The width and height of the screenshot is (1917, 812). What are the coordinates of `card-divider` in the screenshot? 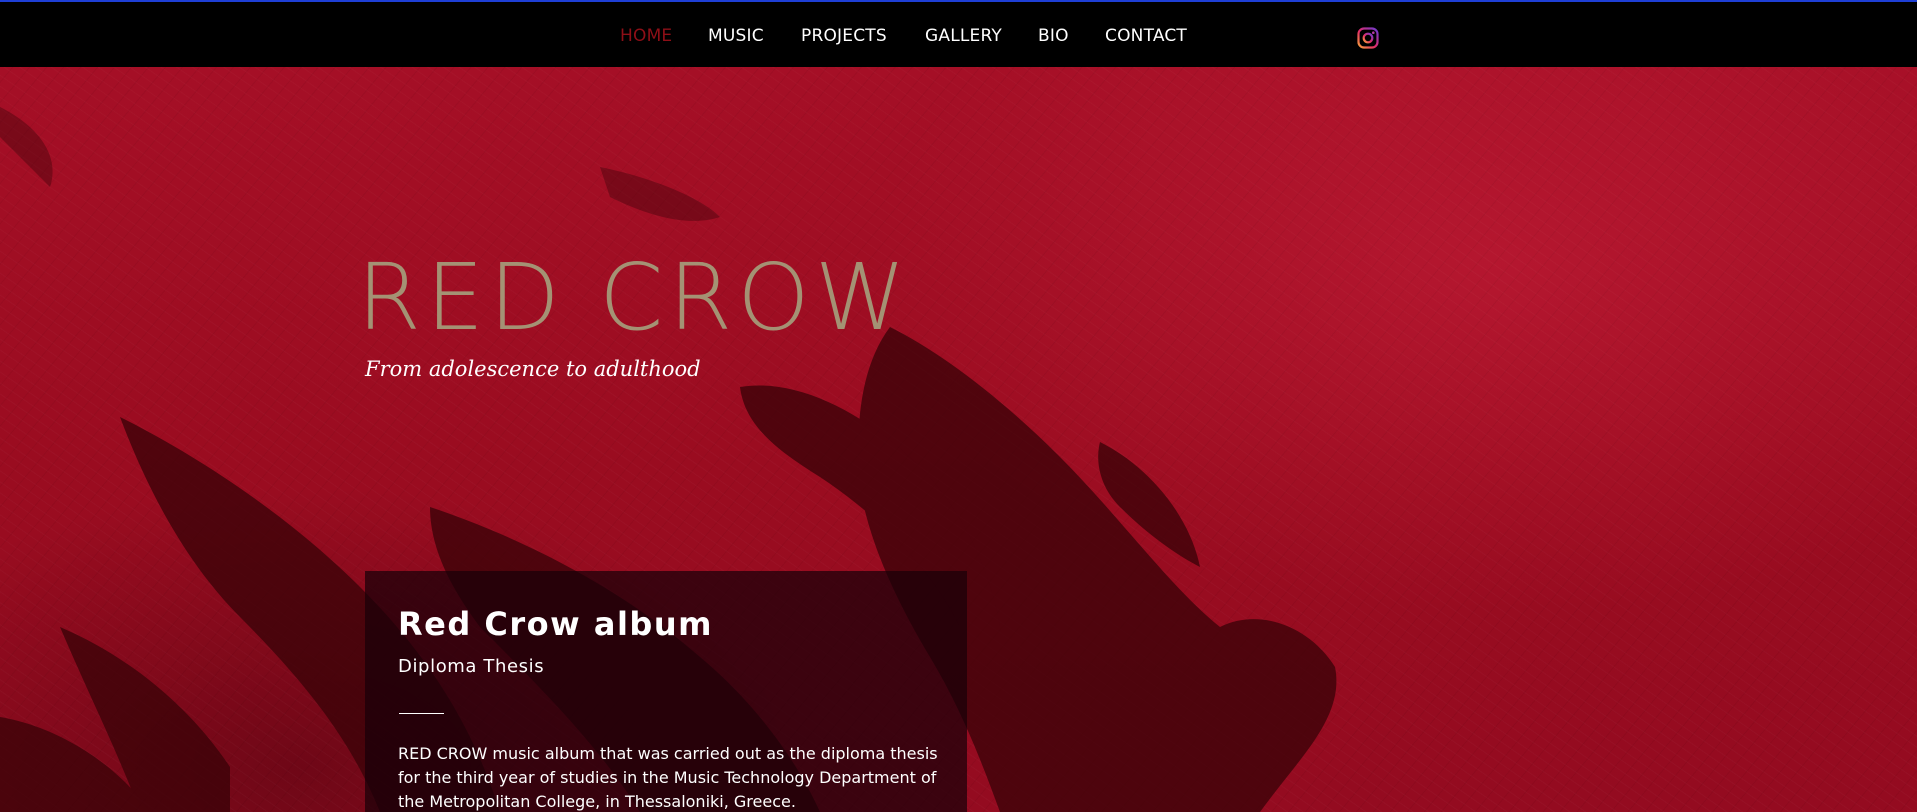 It's located at (421, 713).